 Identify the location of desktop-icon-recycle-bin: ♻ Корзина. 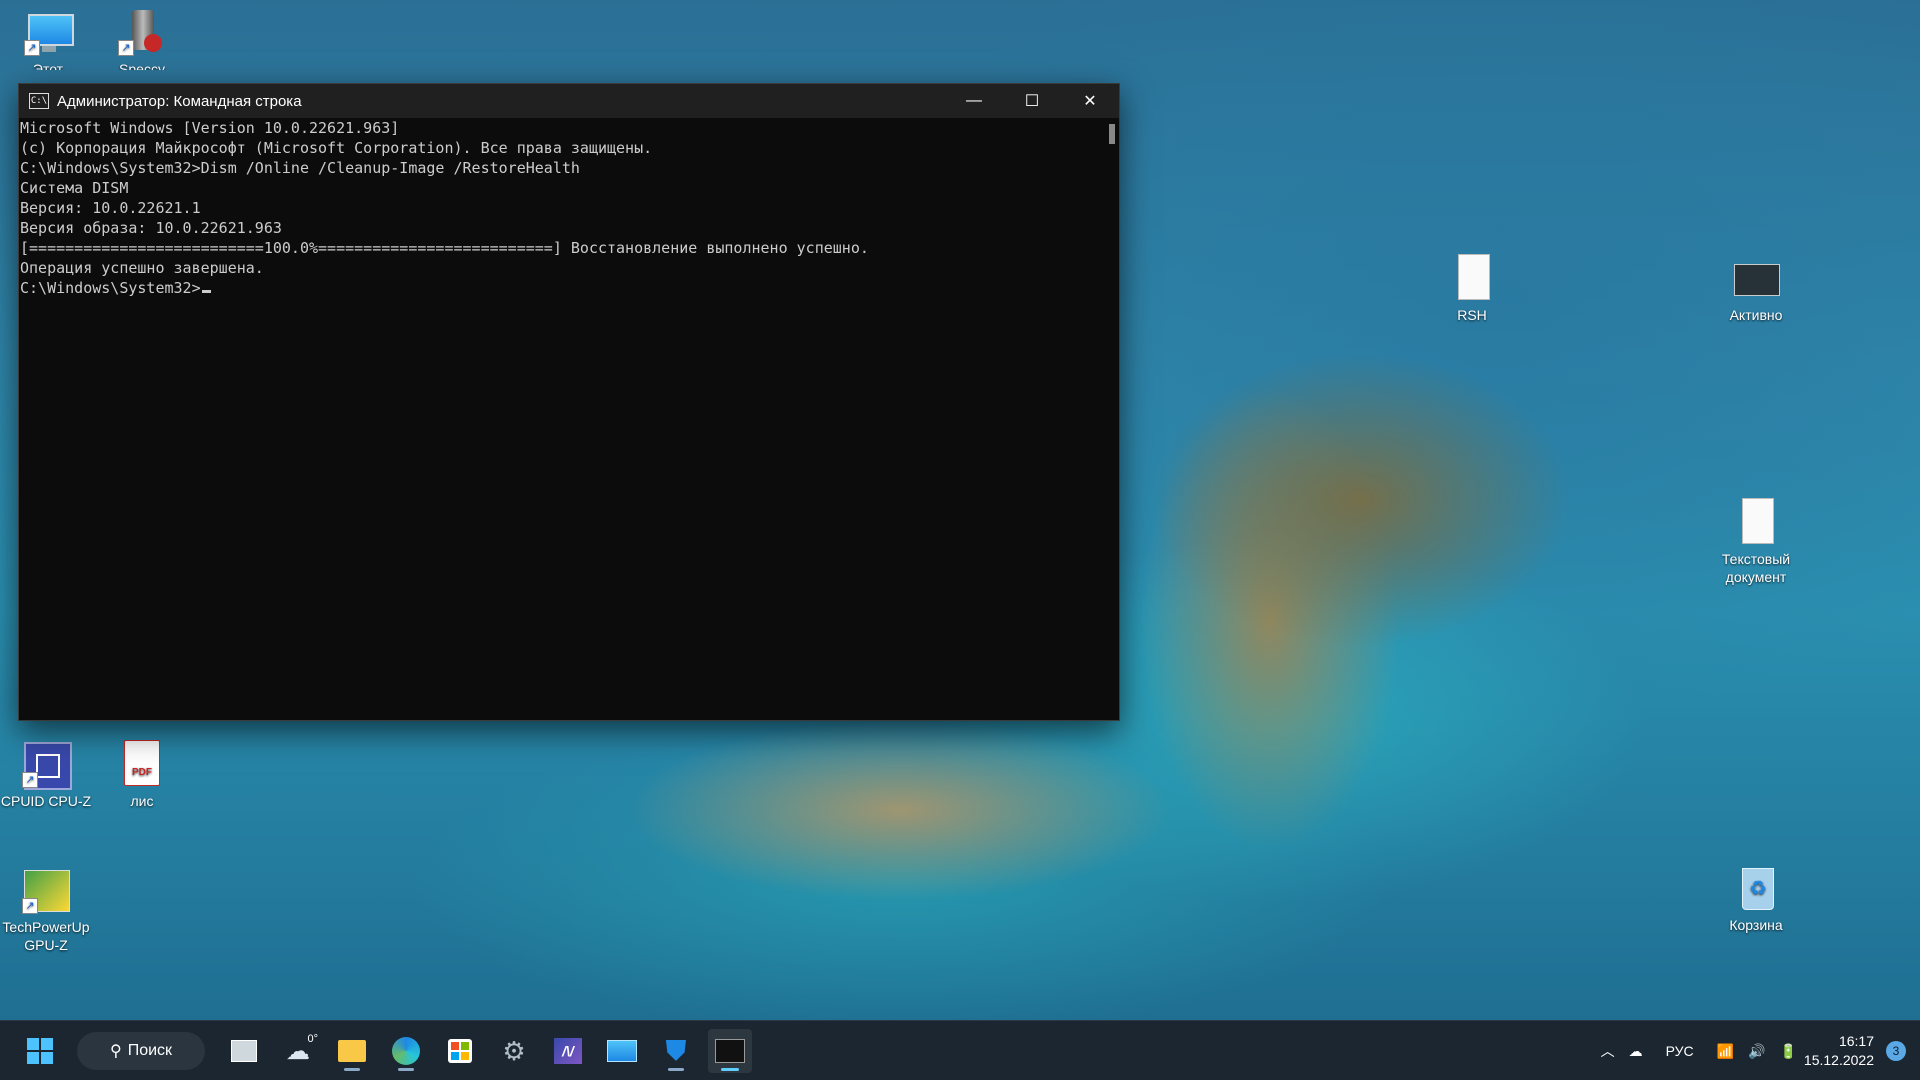
(1756, 899).